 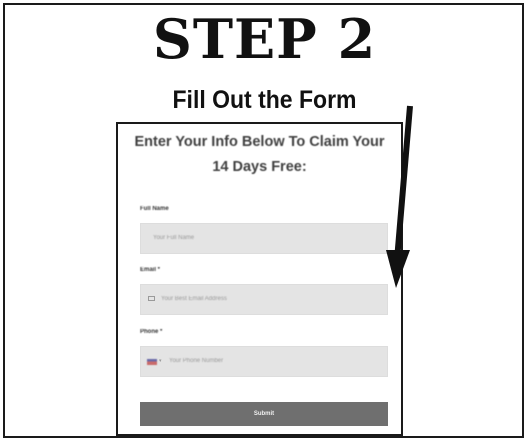 What do you see at coordinates (196, 361) in the screenshot?
I see `phone-placeholder: Your Phone Number` at bounding box center [196, 361].